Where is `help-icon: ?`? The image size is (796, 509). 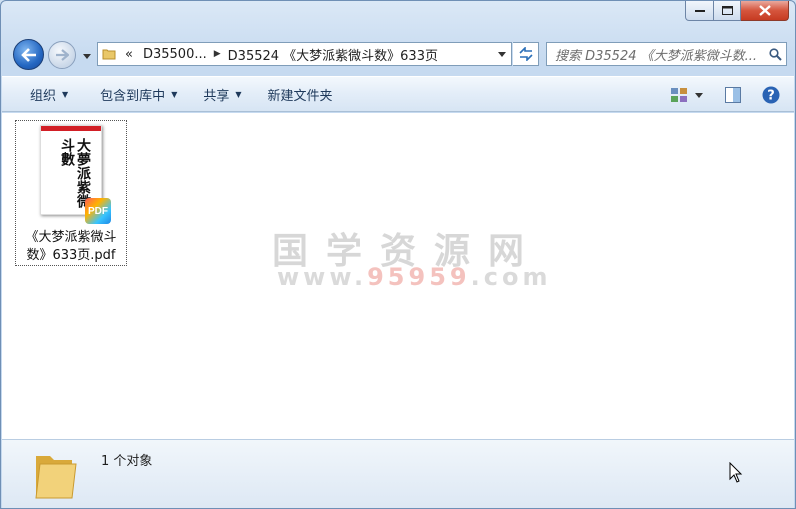
help-icon: ? is located at coordinates (771, 95).